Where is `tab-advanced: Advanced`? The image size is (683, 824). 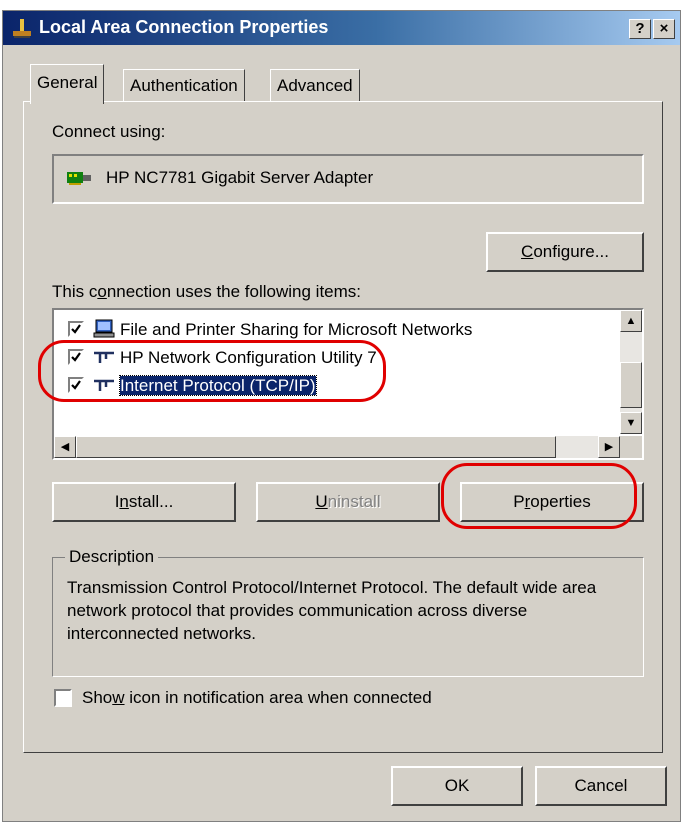
tab-advanced: Advanced is located at coordinates (315, 85).